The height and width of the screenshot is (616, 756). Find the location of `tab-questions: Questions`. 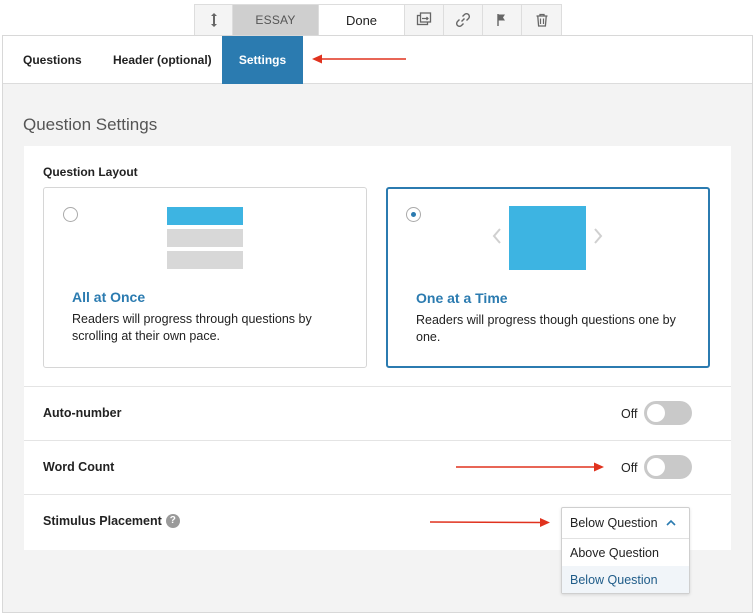

tab-questions: Questions is located at coordinates (47, 60).